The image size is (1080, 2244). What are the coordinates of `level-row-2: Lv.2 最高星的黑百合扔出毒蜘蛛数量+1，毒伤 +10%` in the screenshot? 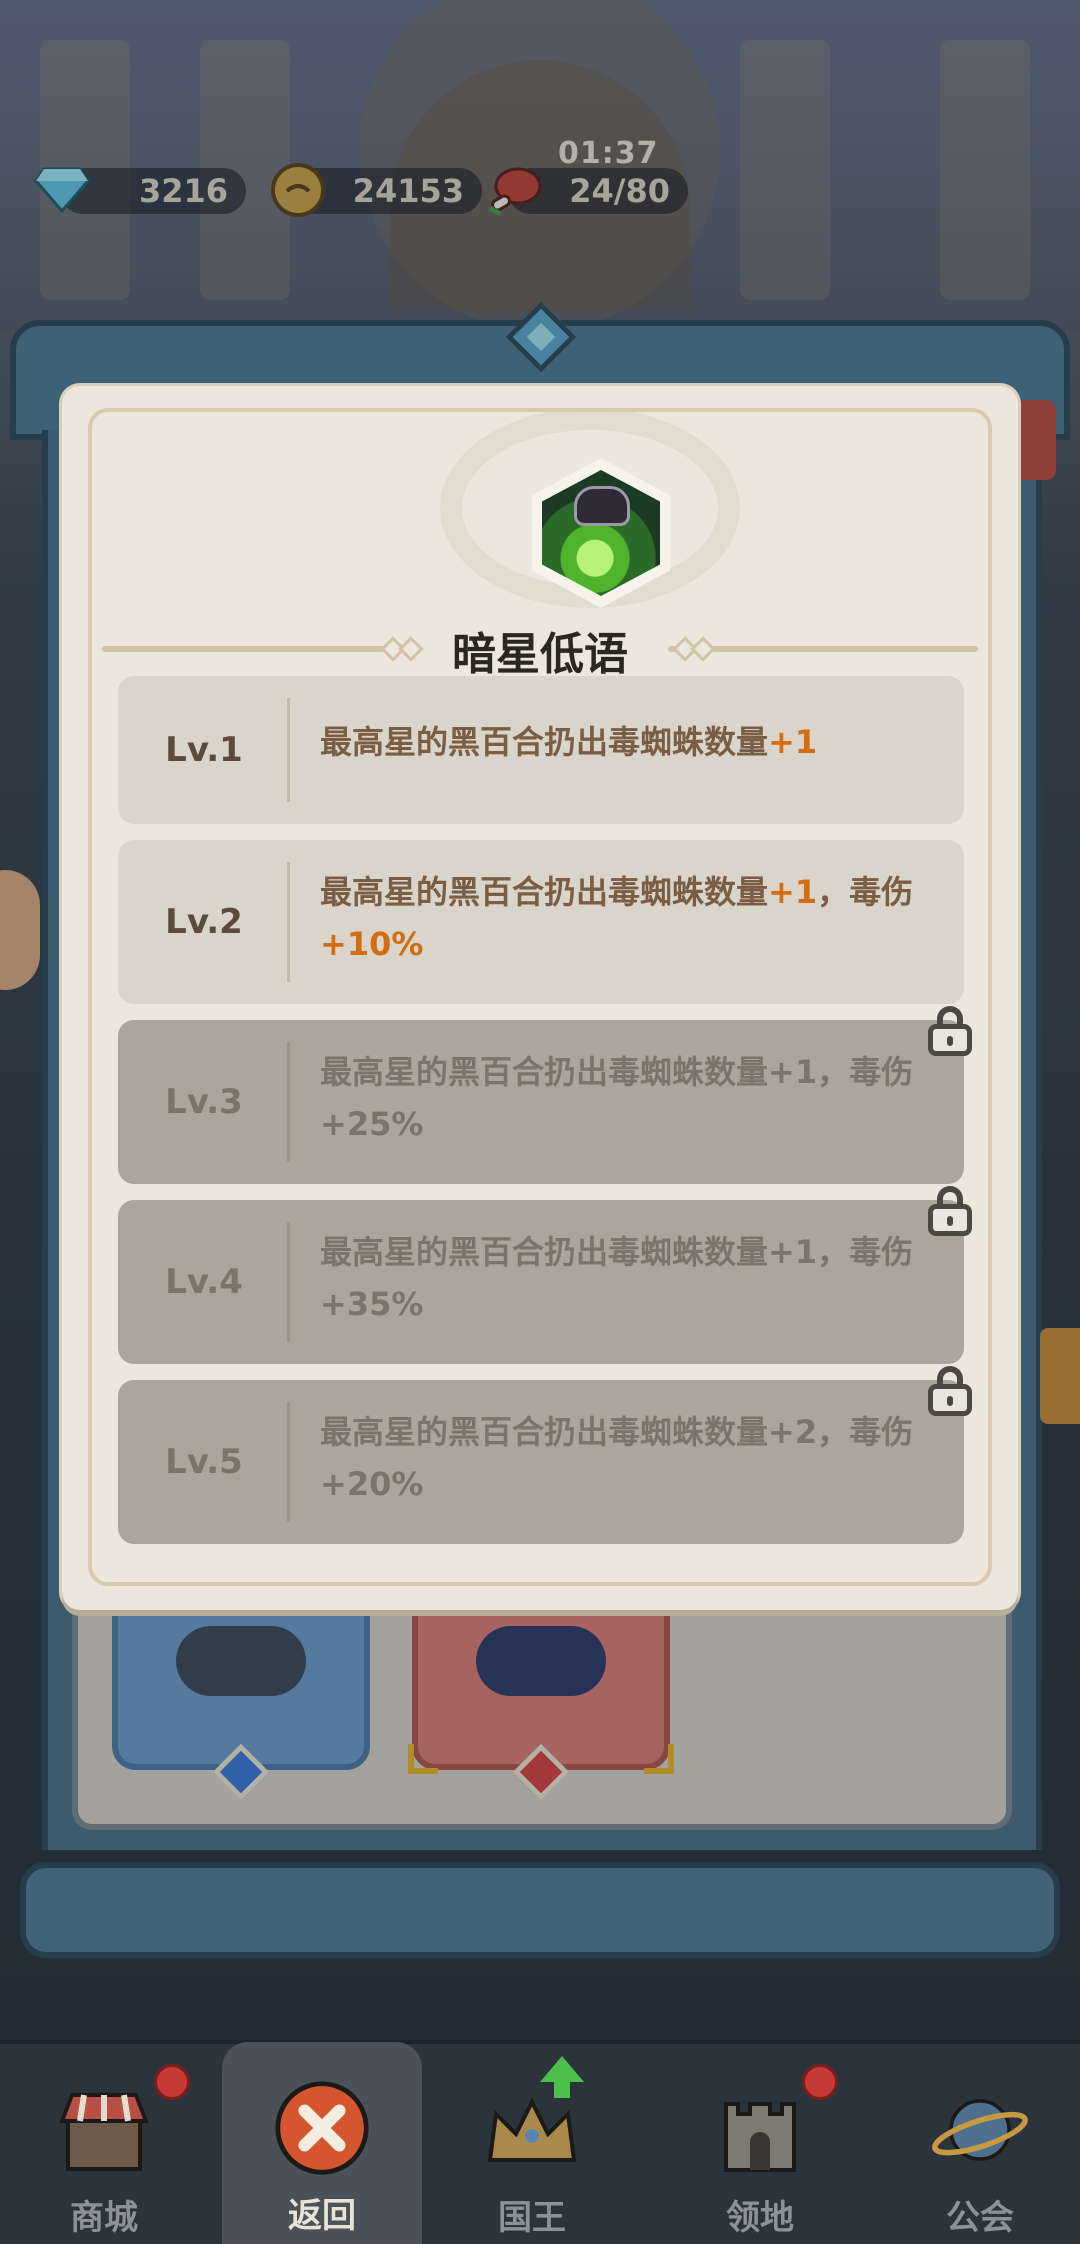 It's located at (541, 922).